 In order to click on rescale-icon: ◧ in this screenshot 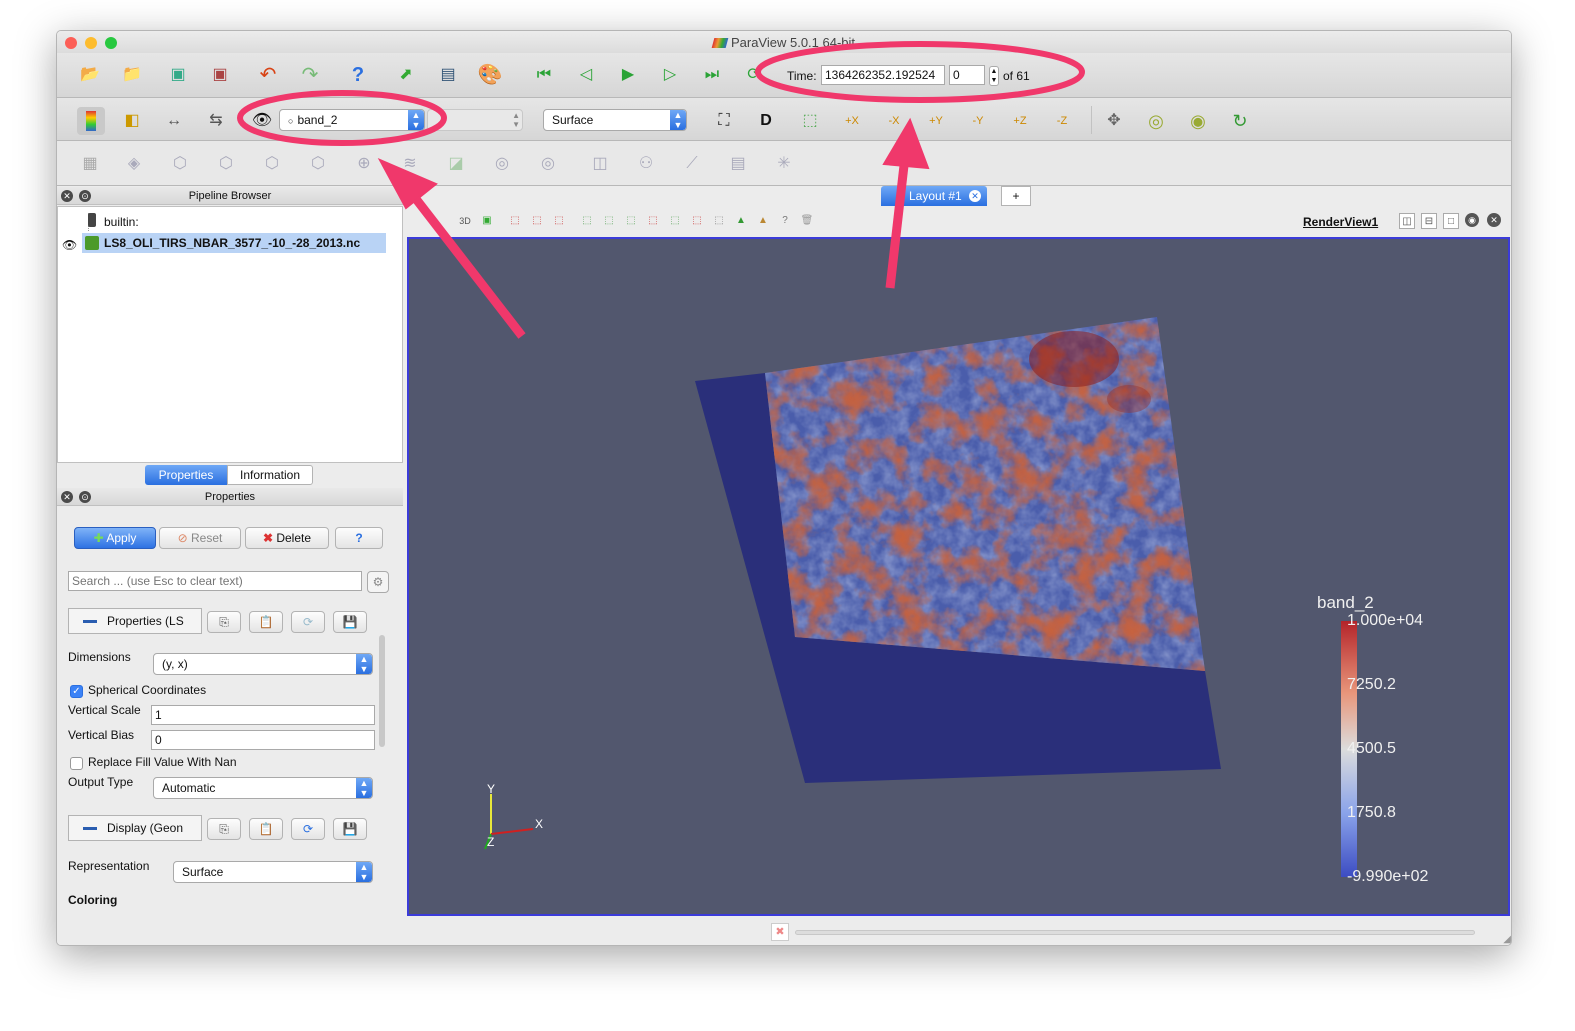, I will do `click(132, 121)`.